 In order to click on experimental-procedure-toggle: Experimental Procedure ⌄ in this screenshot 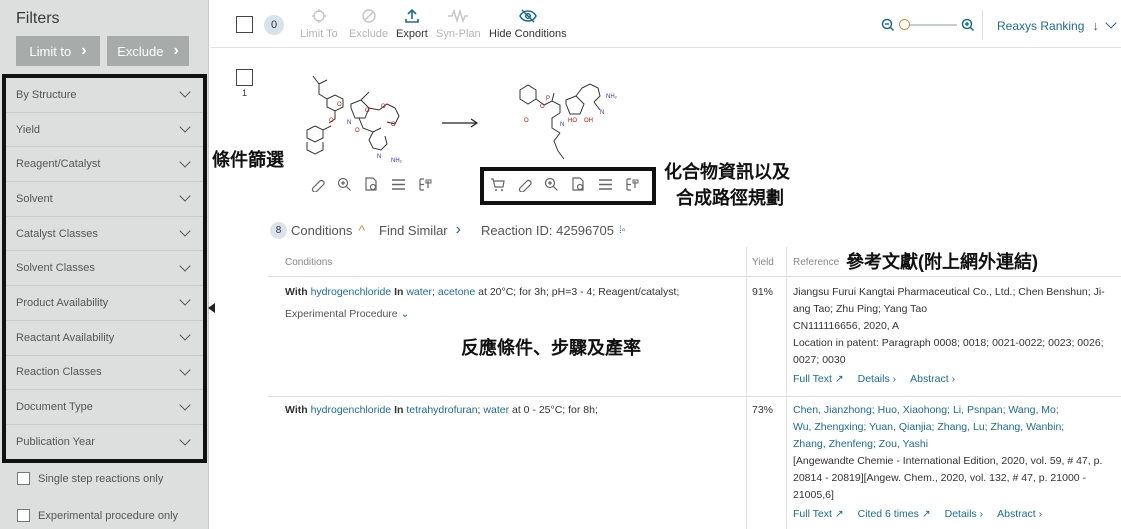, I will do `click(512, 314)`.